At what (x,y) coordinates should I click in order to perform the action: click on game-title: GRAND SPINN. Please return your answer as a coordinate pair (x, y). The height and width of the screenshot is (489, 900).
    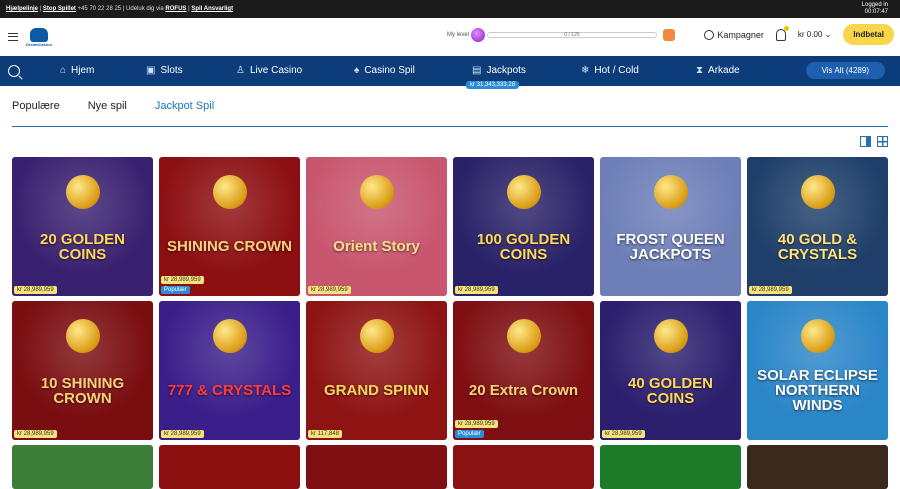
    Looking at the image, I should click on (376, 390).